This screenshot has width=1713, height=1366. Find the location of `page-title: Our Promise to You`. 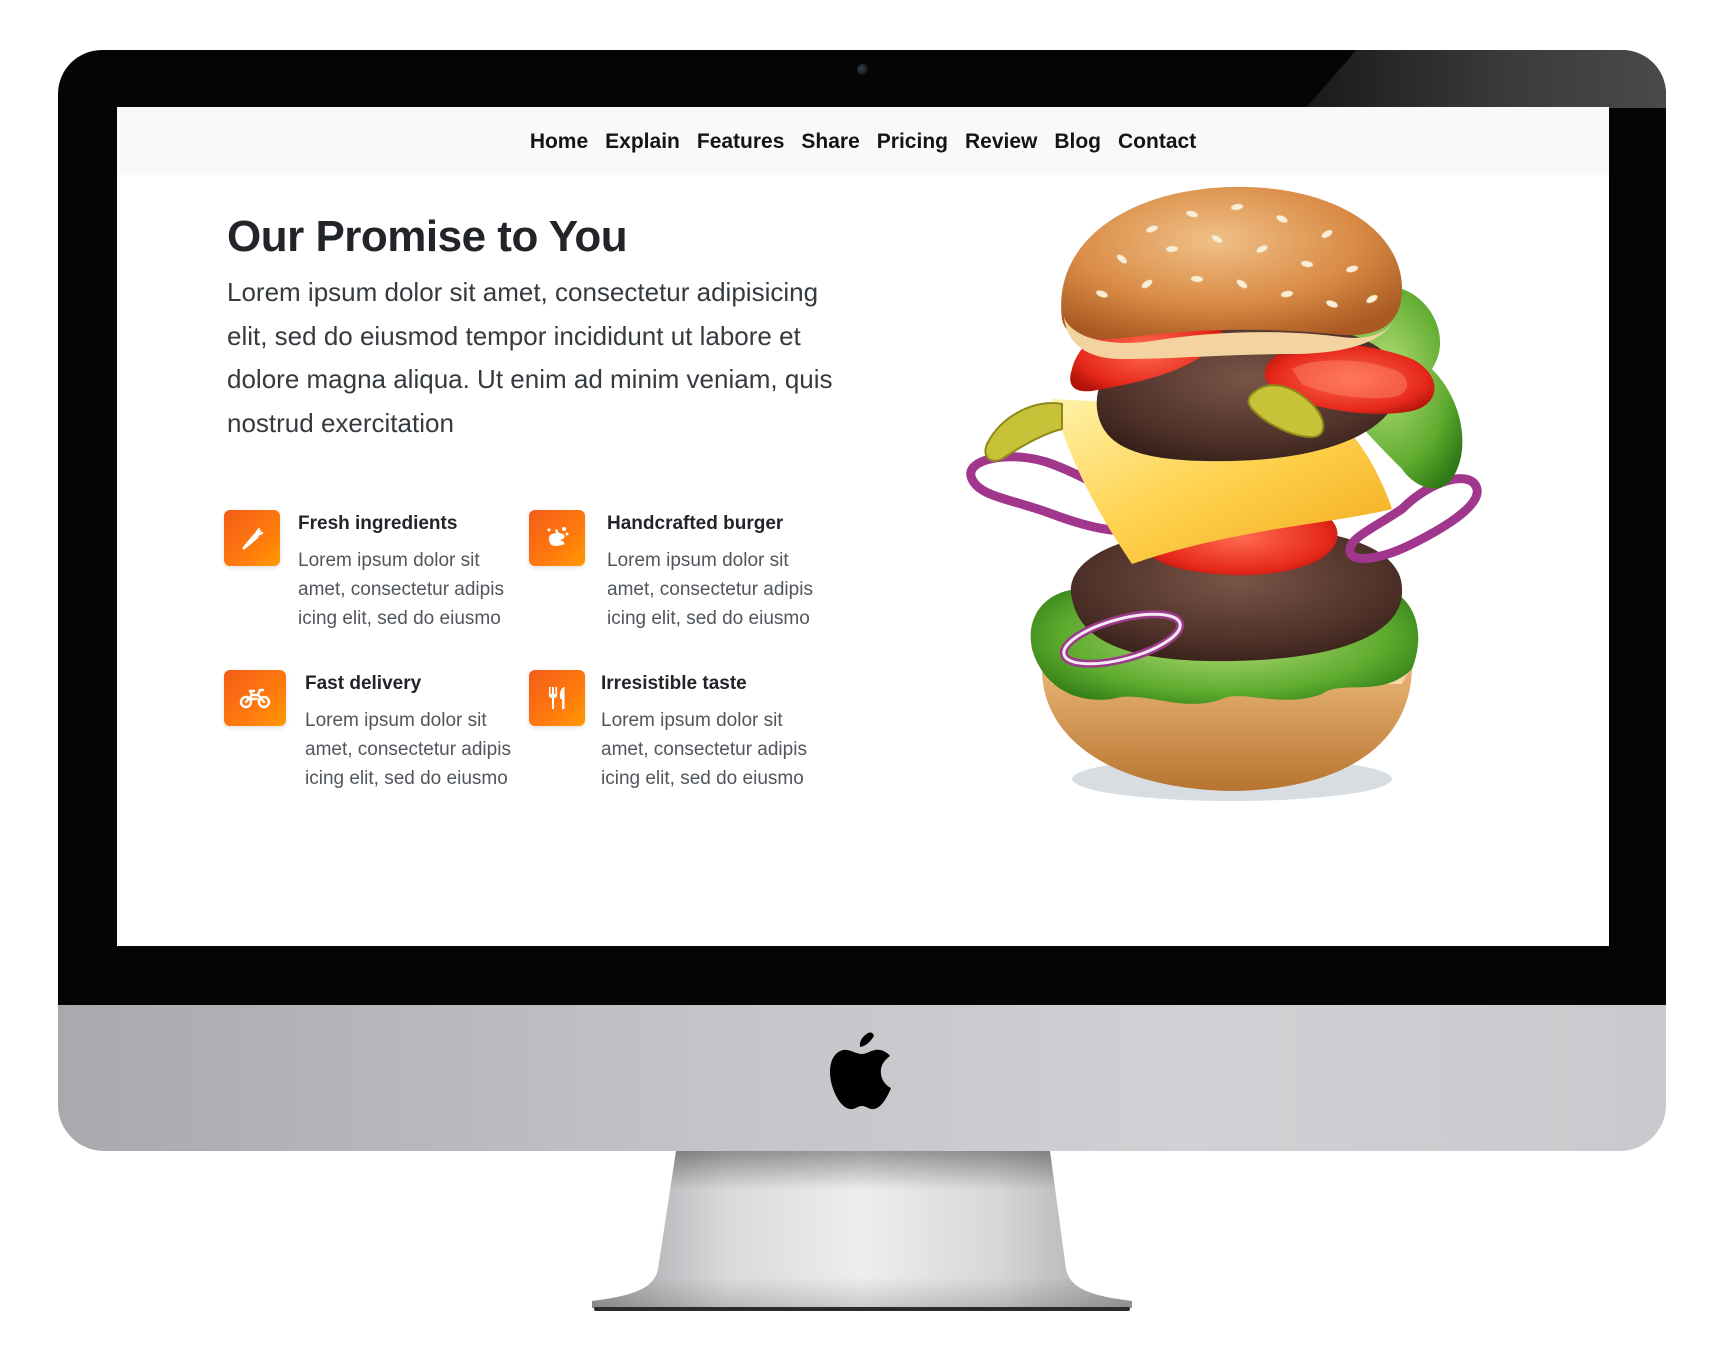

page-title: Our Promise to You is located at coordinates (427, 236).